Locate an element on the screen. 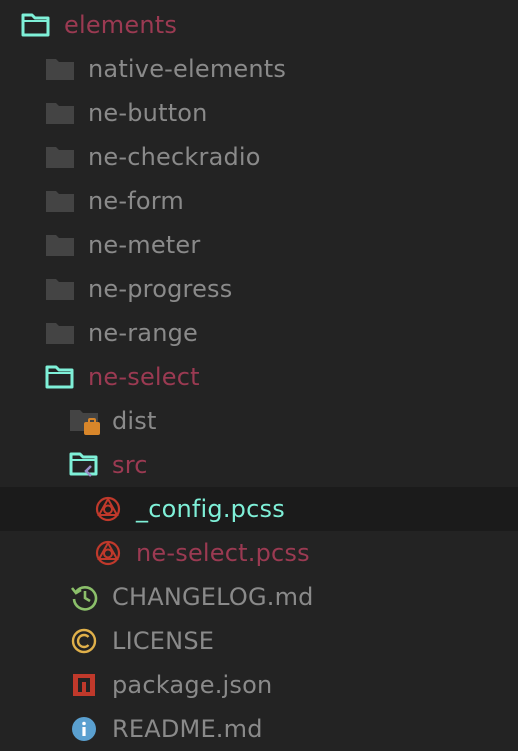  tree-item-ne-range: ne-range is located at coordinates (259, 333).